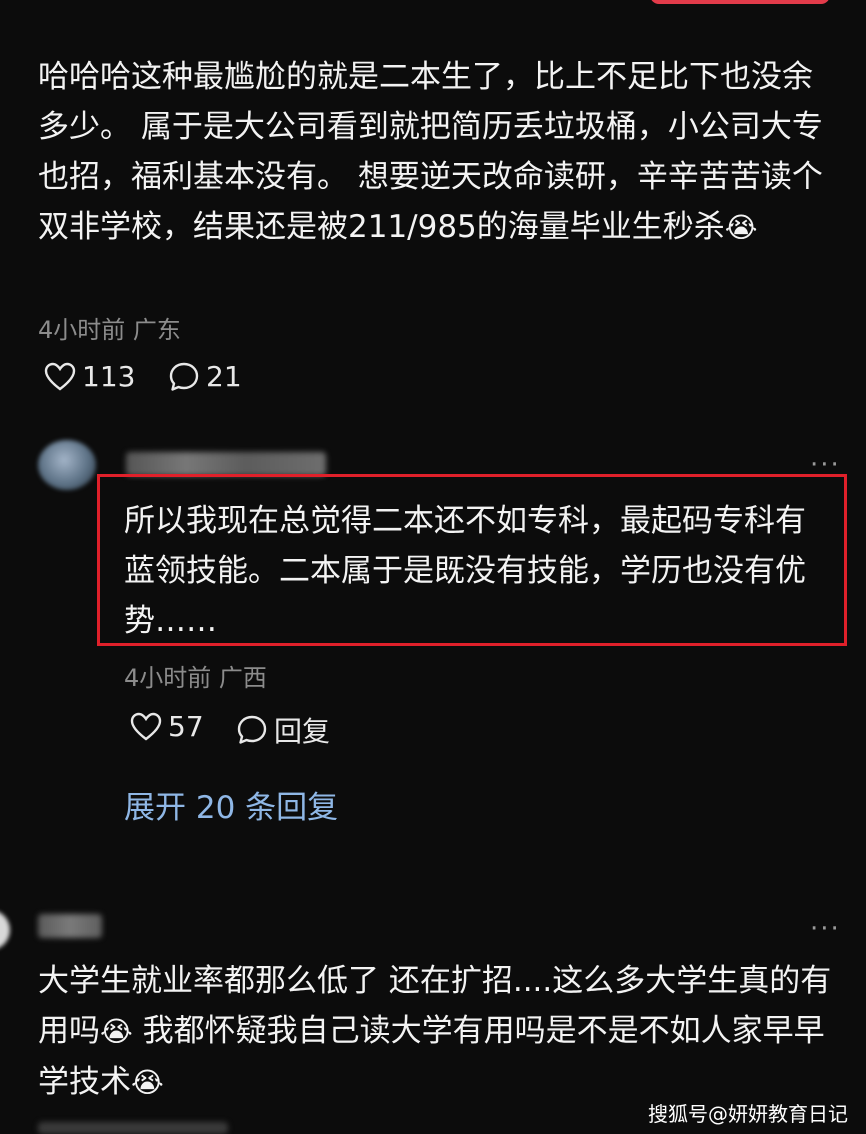  What do you see at coordinates (231, 804) in the screenshot?
I see `expand-replies-link: 展开 20 条回复` at bounding box center [231, 804].